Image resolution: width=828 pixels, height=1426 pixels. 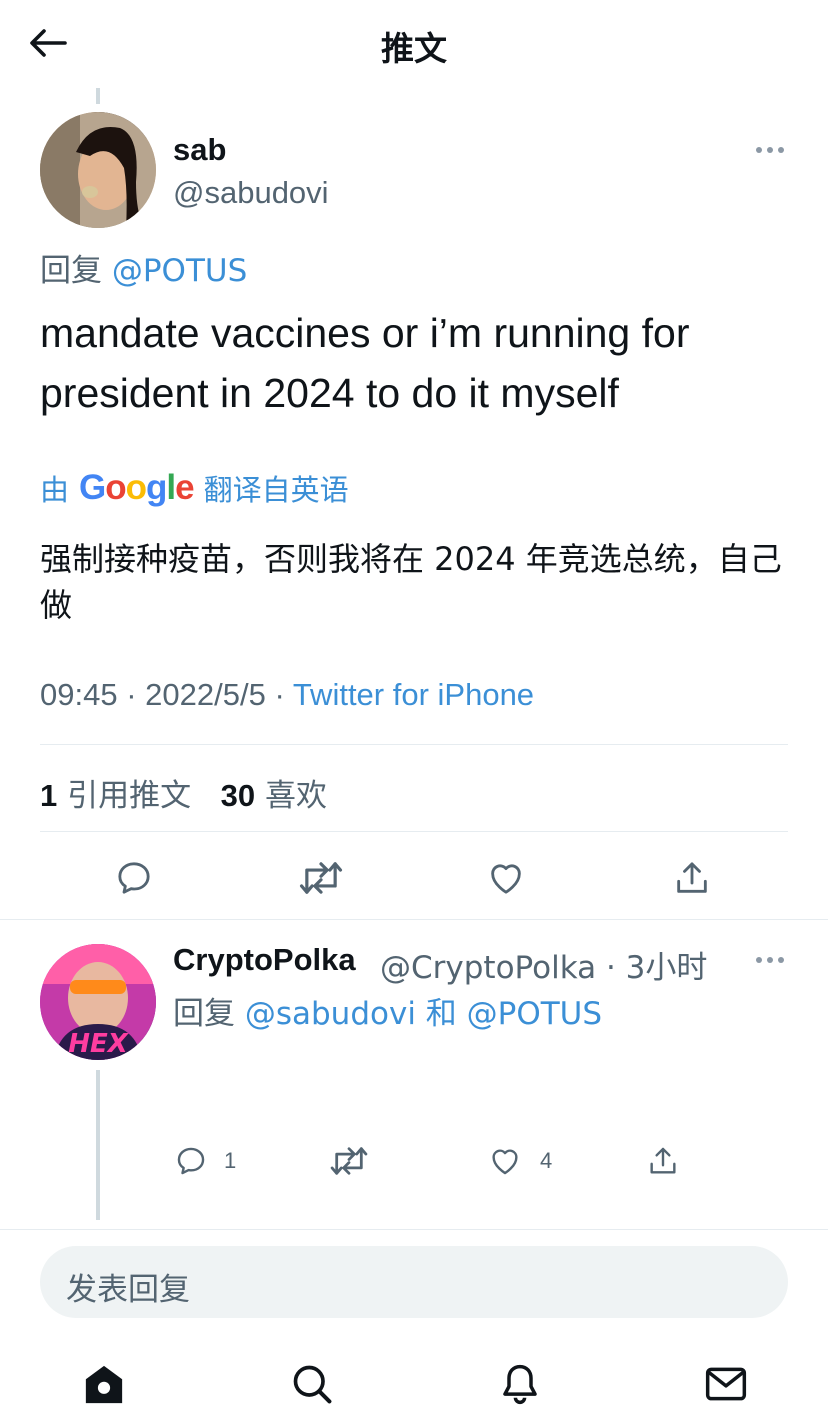 I want to click on translate-prefix: 由, so click(x=55, y=490).